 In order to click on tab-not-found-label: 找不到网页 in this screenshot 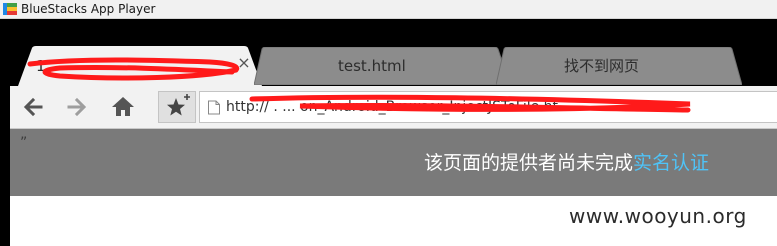, I will do `click(602, 66)`.